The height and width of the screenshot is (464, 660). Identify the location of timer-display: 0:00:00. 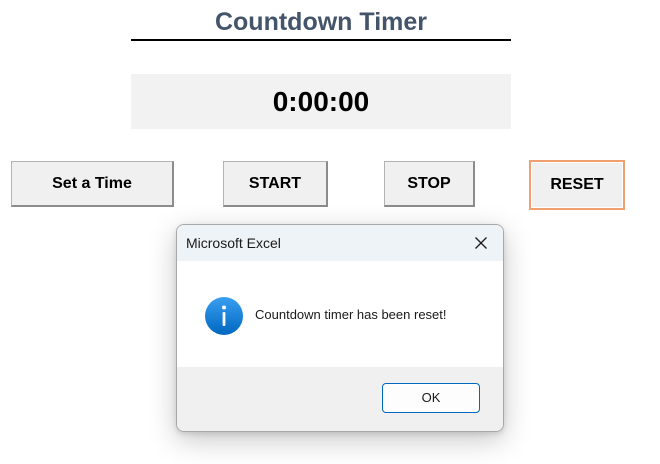
(321, 101).